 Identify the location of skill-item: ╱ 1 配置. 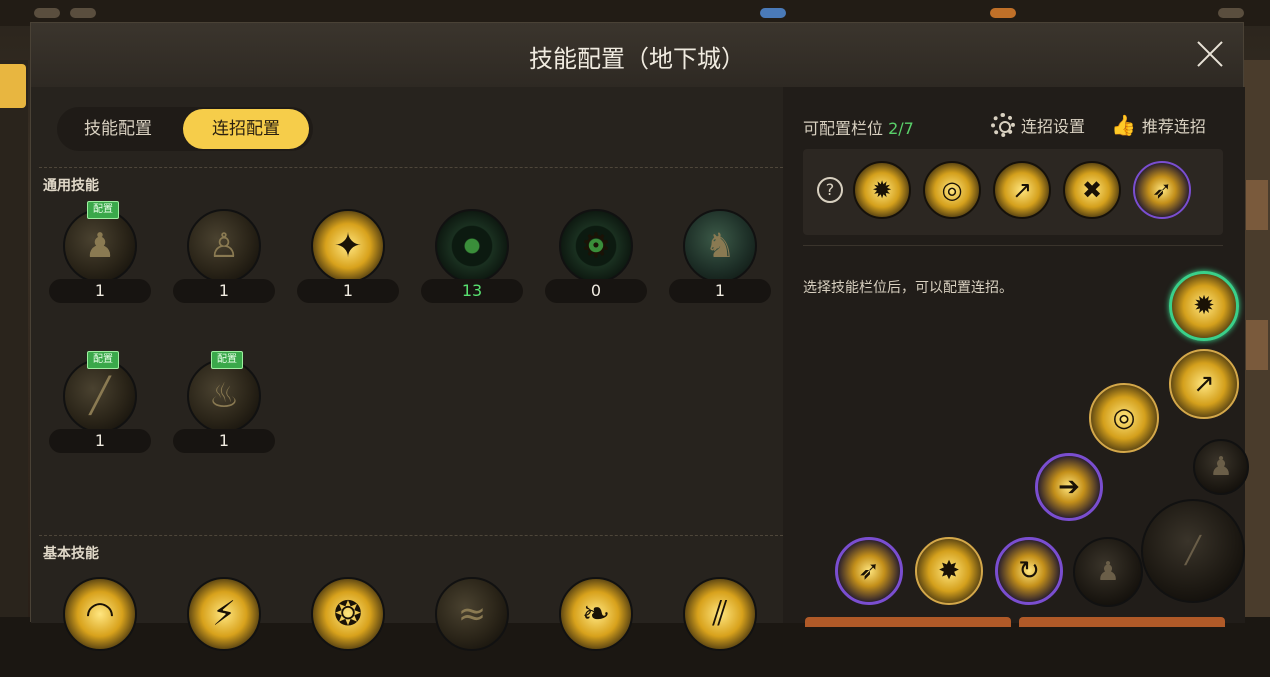
(101, 405).